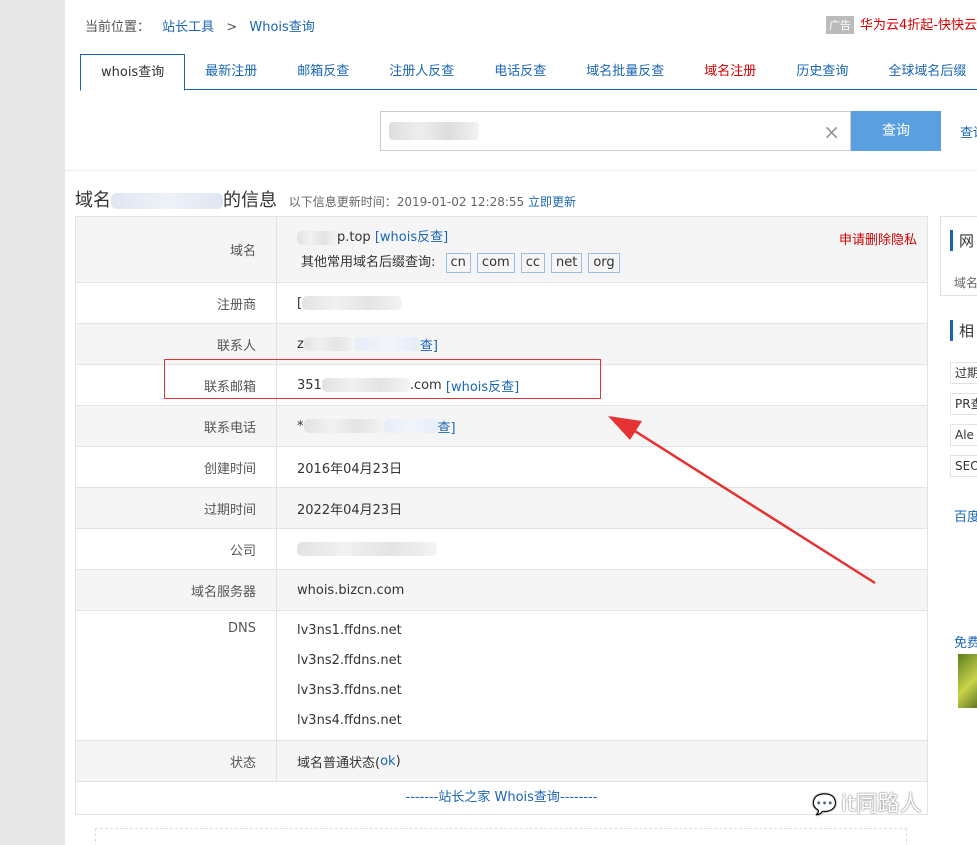  What do you see at coordinates (615, 131) in the screenshot?
I see `search-input: ×` at bounding box center [615, 131].